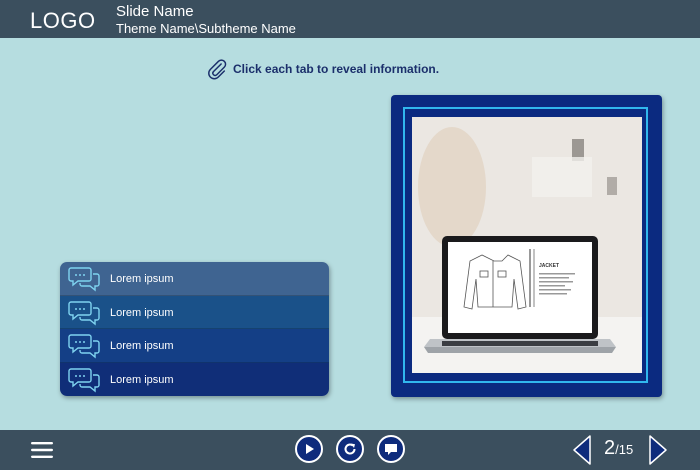 This screenshot has height=470, width=700. What do you see at coordinates (194, 312) in the screenshot?
I see `tab-2: Lorem ipsum` at bounding box center [194, 312].